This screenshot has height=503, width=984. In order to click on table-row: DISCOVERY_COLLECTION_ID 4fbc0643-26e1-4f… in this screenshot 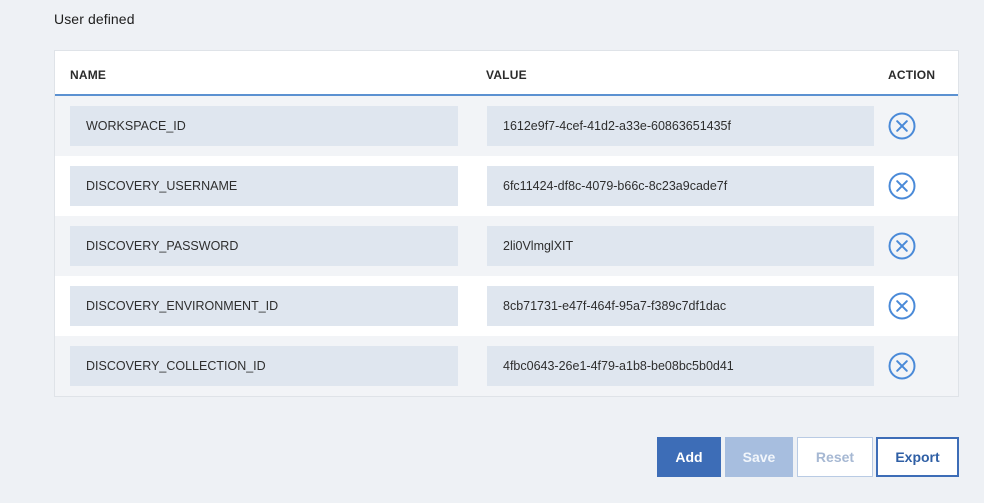, I will do `click(506, 366)`.